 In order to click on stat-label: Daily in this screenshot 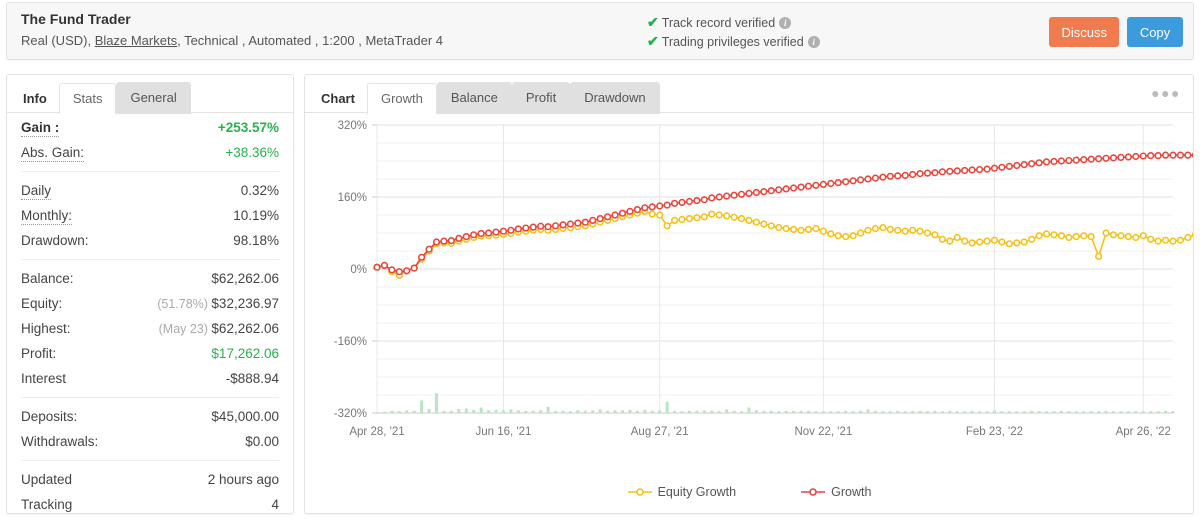, I will do `click(36, 191)`.